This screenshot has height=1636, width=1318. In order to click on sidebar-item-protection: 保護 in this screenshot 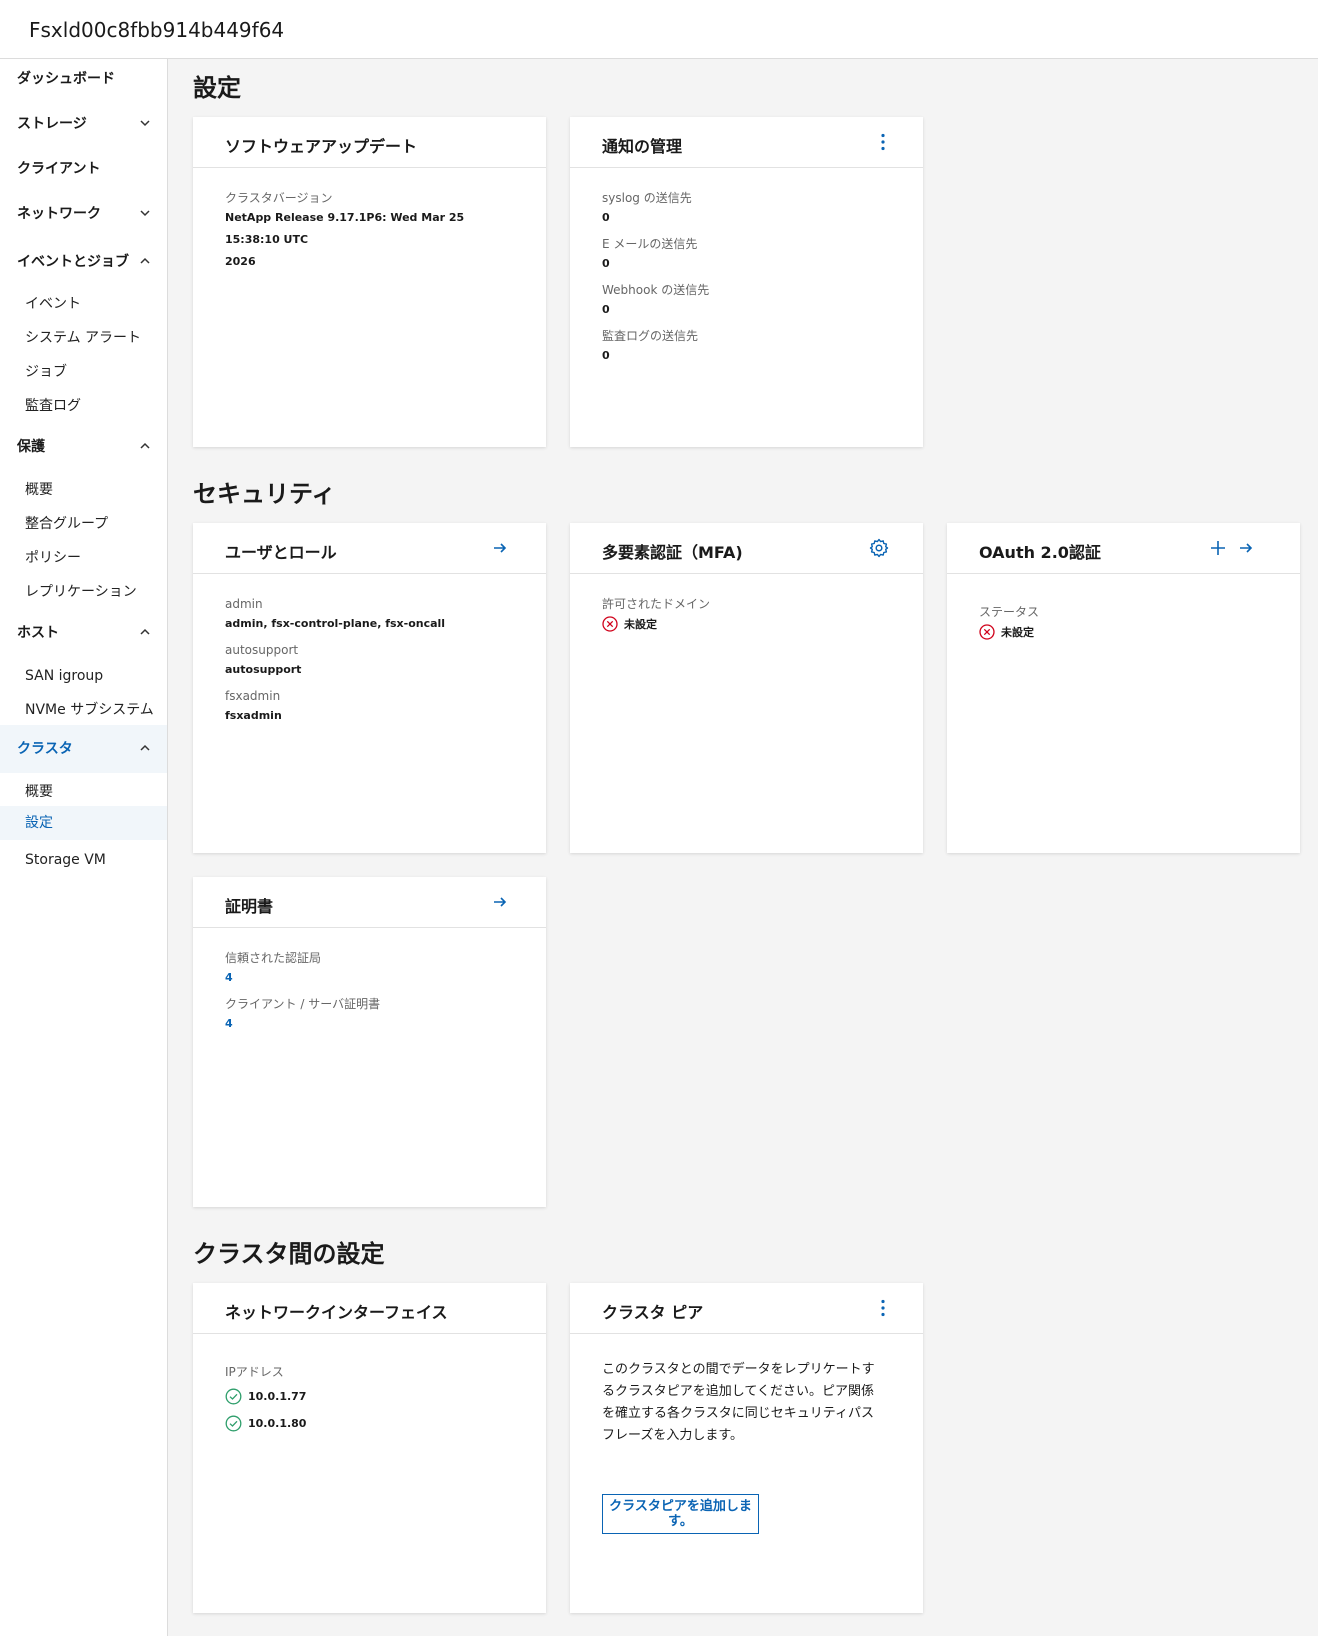, I will do `click(83, 447)`.